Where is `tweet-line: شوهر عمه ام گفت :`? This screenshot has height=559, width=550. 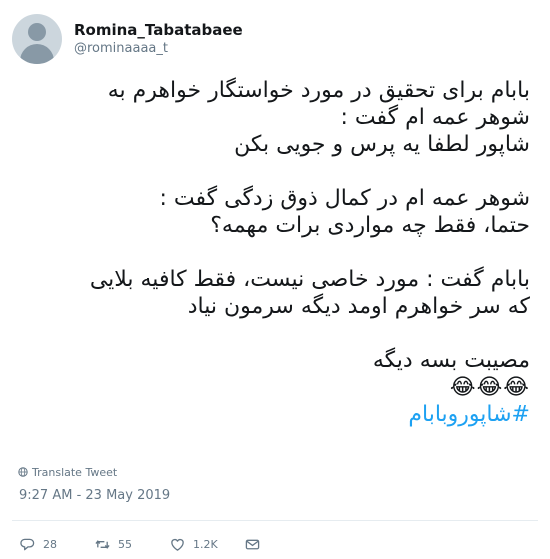
tweet-line: شوهر عمه ام گفت : is located at coordinates (435, 117).